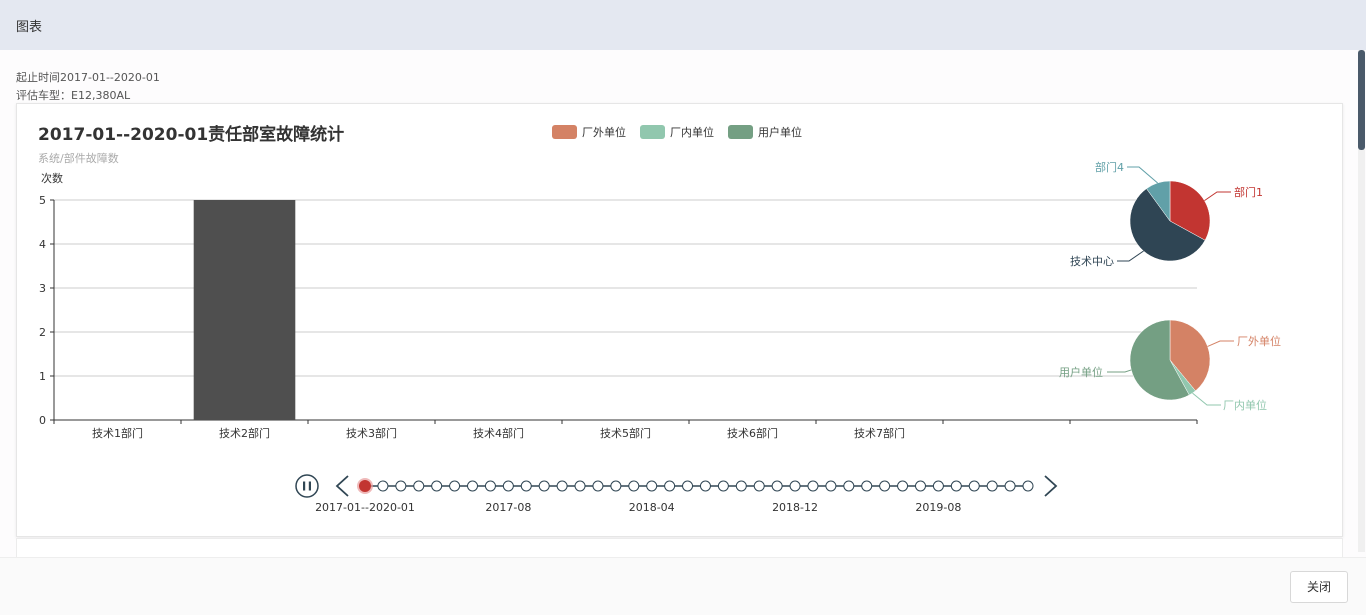  I want to click on y-tick-label: 4, so click(42, 244).